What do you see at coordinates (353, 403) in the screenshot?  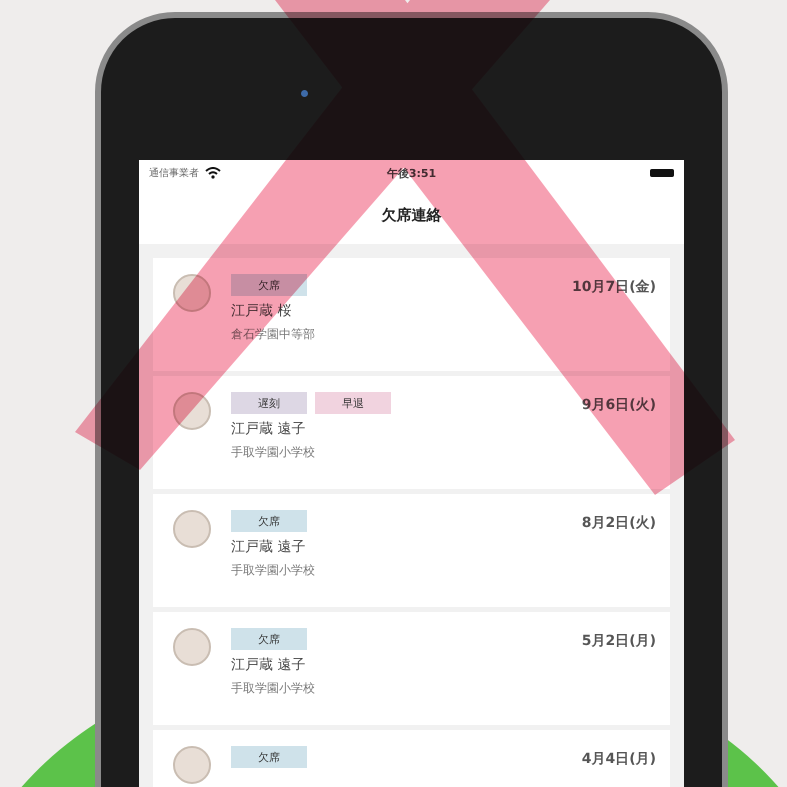 I see `status-tag: 早退` at bounding box center [353, 403].